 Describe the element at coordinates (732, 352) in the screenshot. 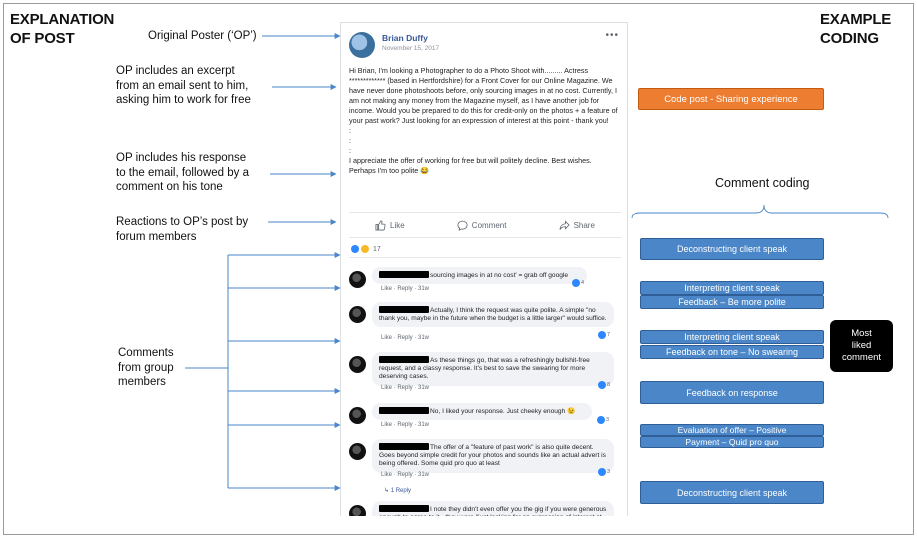

I see `code-box: Feedback on tone – No swearing` at that location.